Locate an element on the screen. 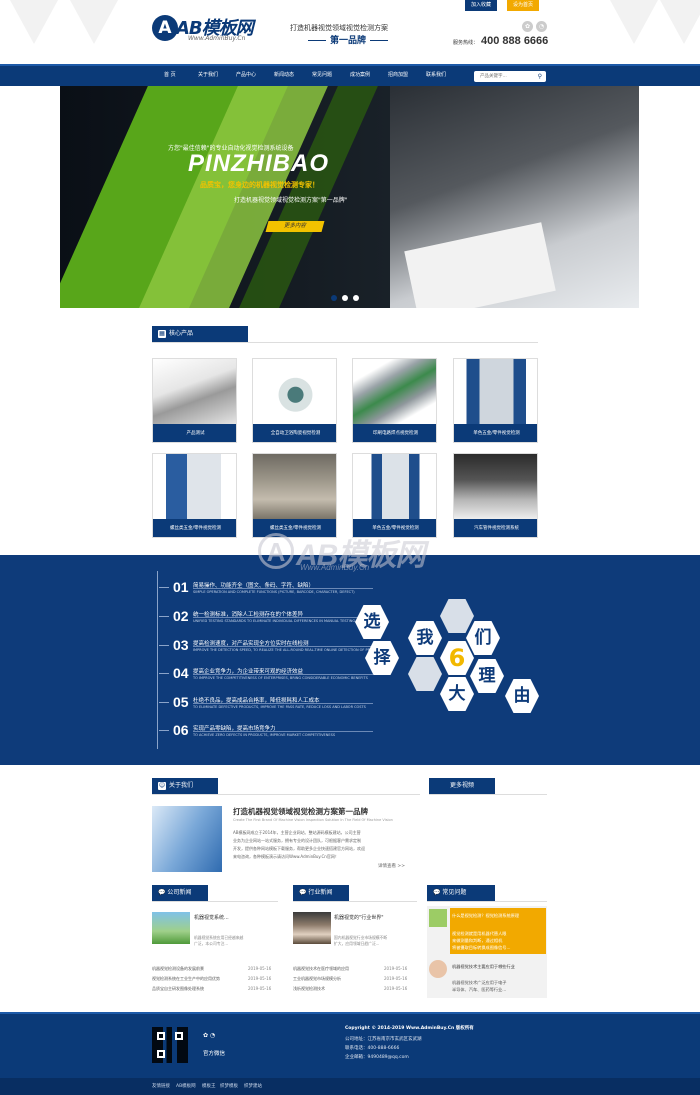 The image size is (700, 1095). add-favorite-button: 加入收藏 is located at coordinates (481, 5).